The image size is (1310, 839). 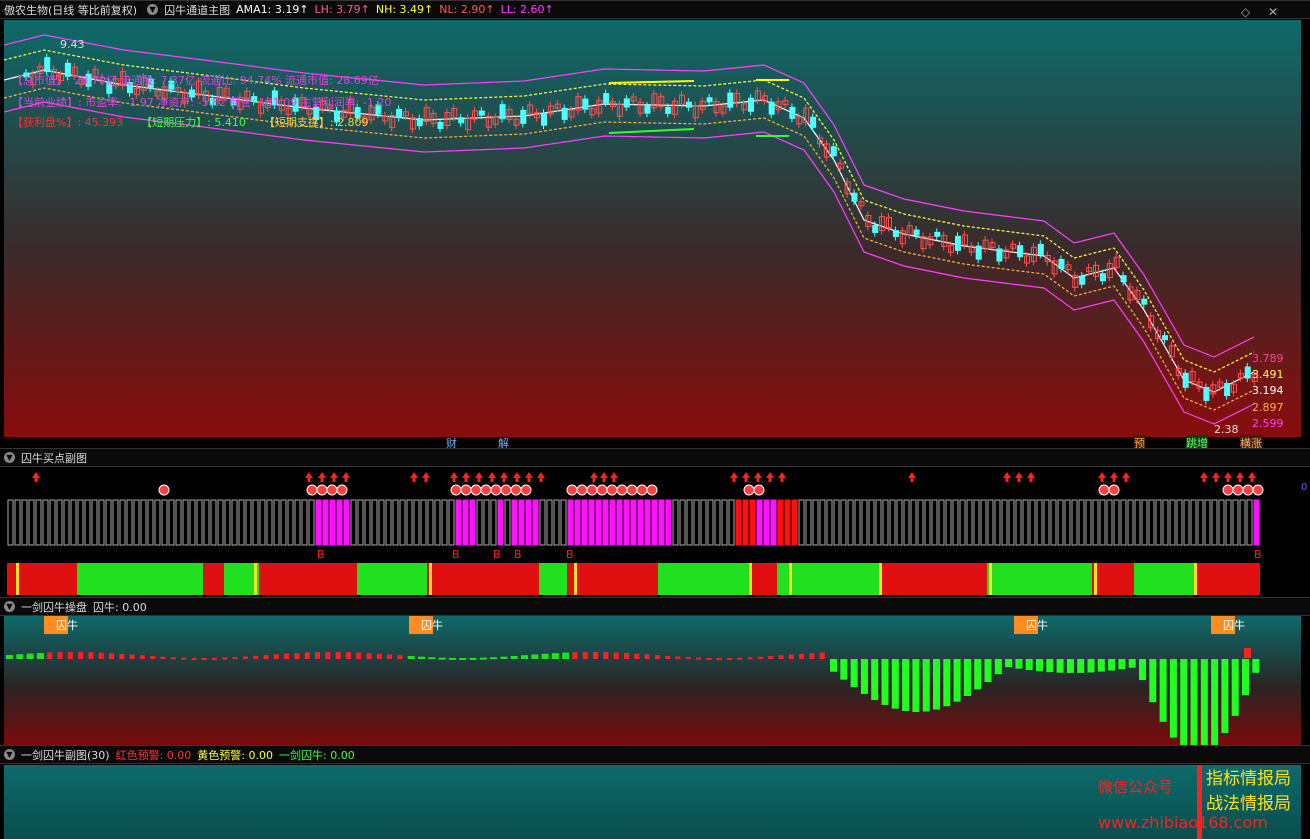 What do you see at coordinates (54, 607) in the screenshot?
I see `sub2-title: 一剑囚牛操盘` at bounding box center [54, 607].